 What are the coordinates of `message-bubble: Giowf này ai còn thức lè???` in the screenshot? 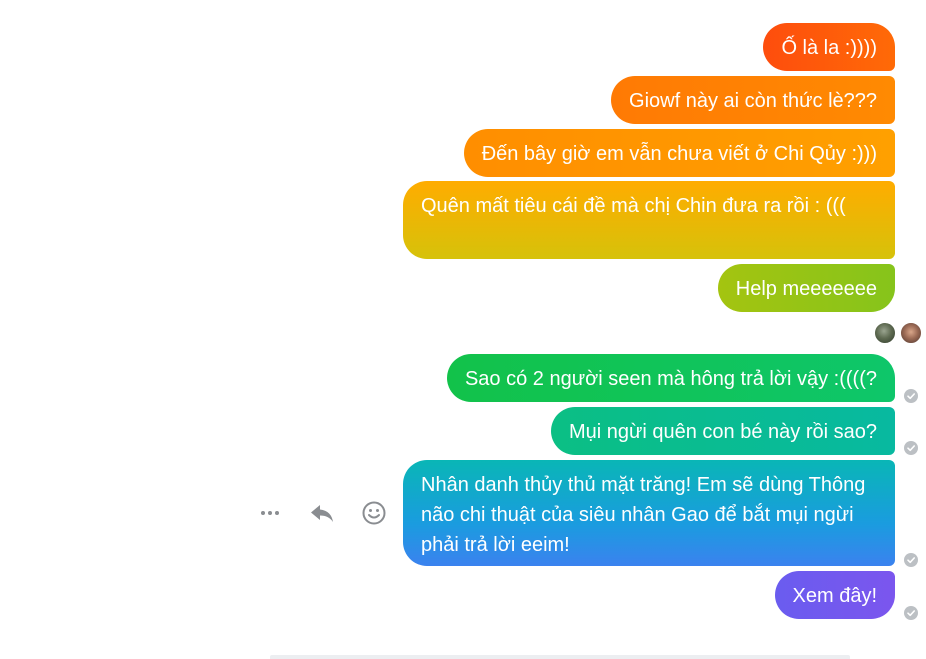 It's located at (753, 100).